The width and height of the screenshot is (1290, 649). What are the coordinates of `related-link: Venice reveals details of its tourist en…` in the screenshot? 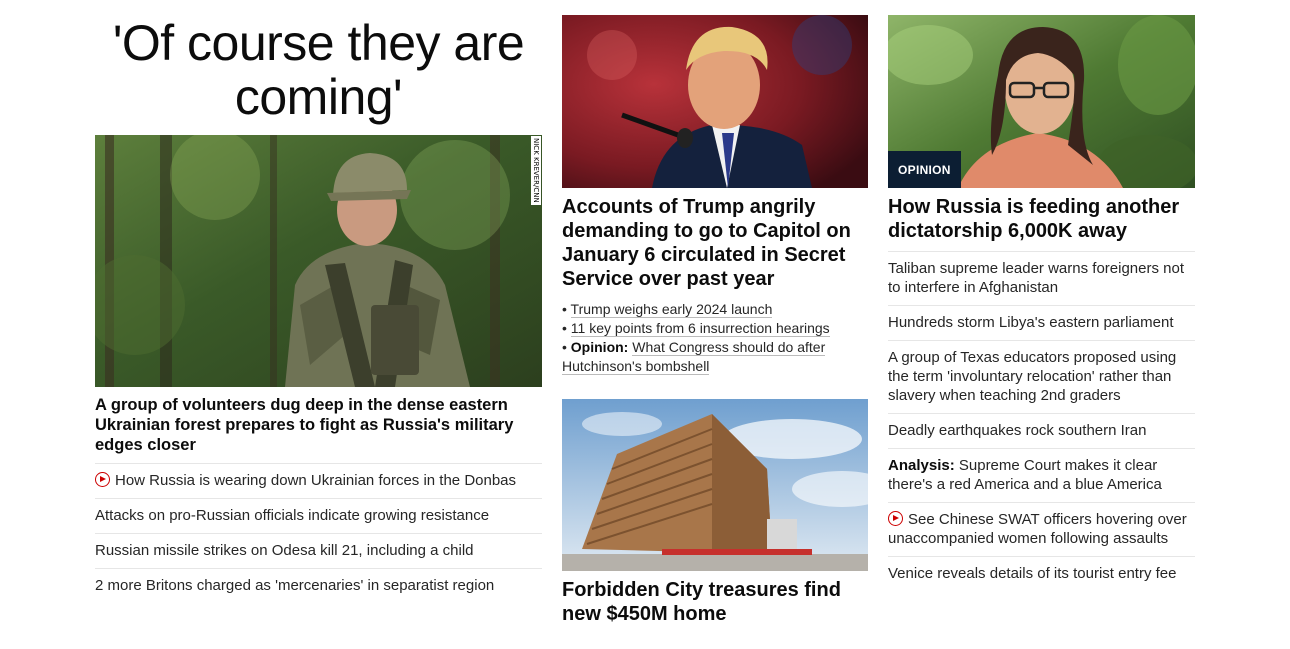 It's located at (1032, 573).